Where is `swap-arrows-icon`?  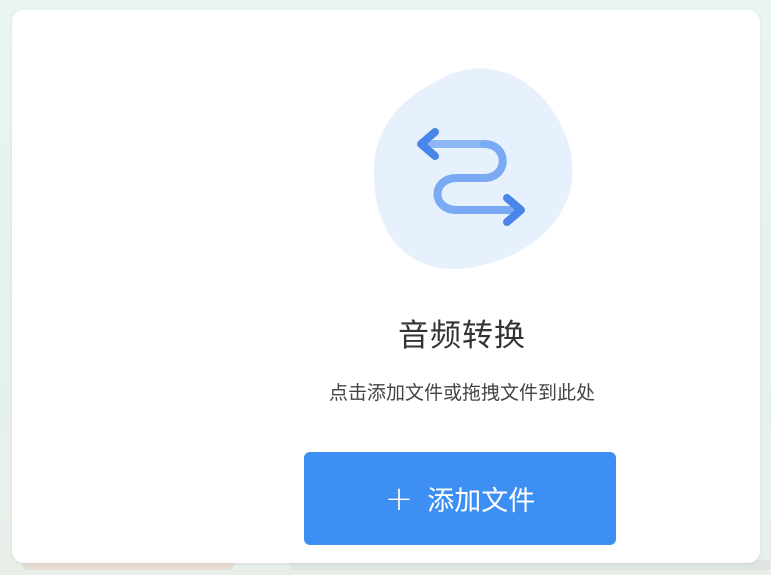
swap-arrows-icon is located at coordinates (473, 169).